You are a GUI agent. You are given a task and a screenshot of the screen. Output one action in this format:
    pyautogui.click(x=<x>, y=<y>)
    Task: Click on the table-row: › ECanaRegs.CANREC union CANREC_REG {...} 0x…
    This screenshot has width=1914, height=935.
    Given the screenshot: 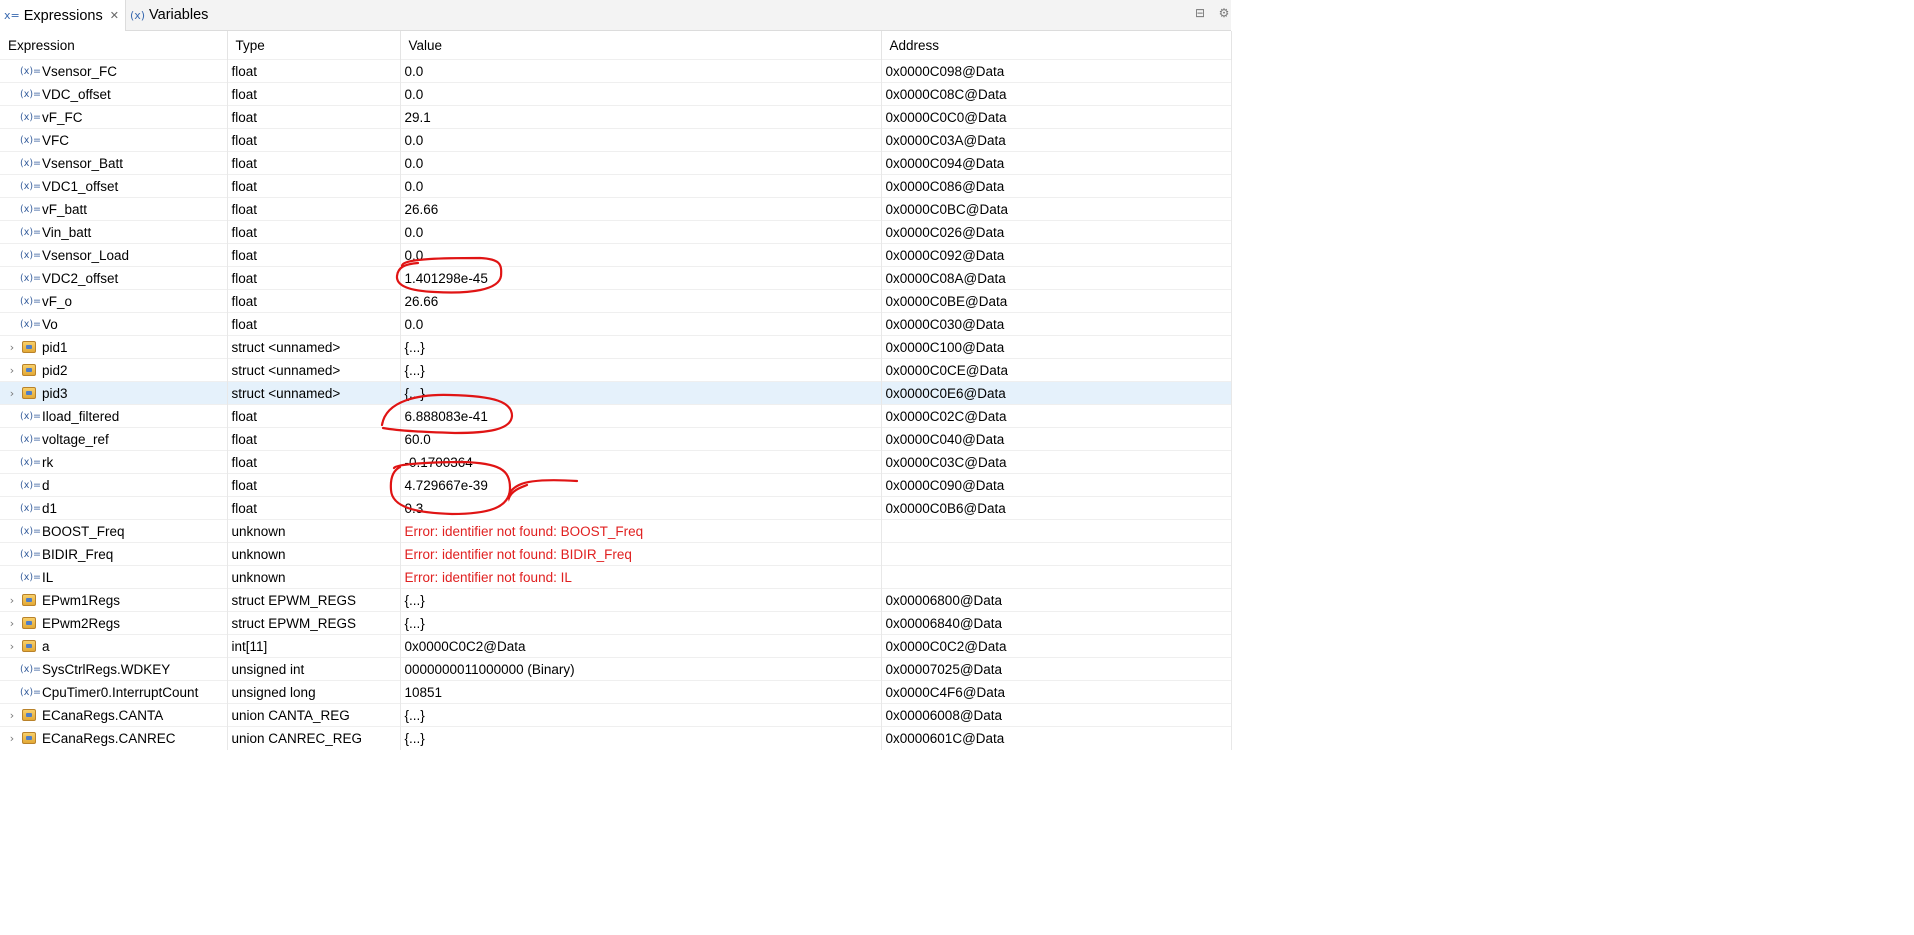 What is the action you would take?
    pyautogui.click(x=616, y=738)
    